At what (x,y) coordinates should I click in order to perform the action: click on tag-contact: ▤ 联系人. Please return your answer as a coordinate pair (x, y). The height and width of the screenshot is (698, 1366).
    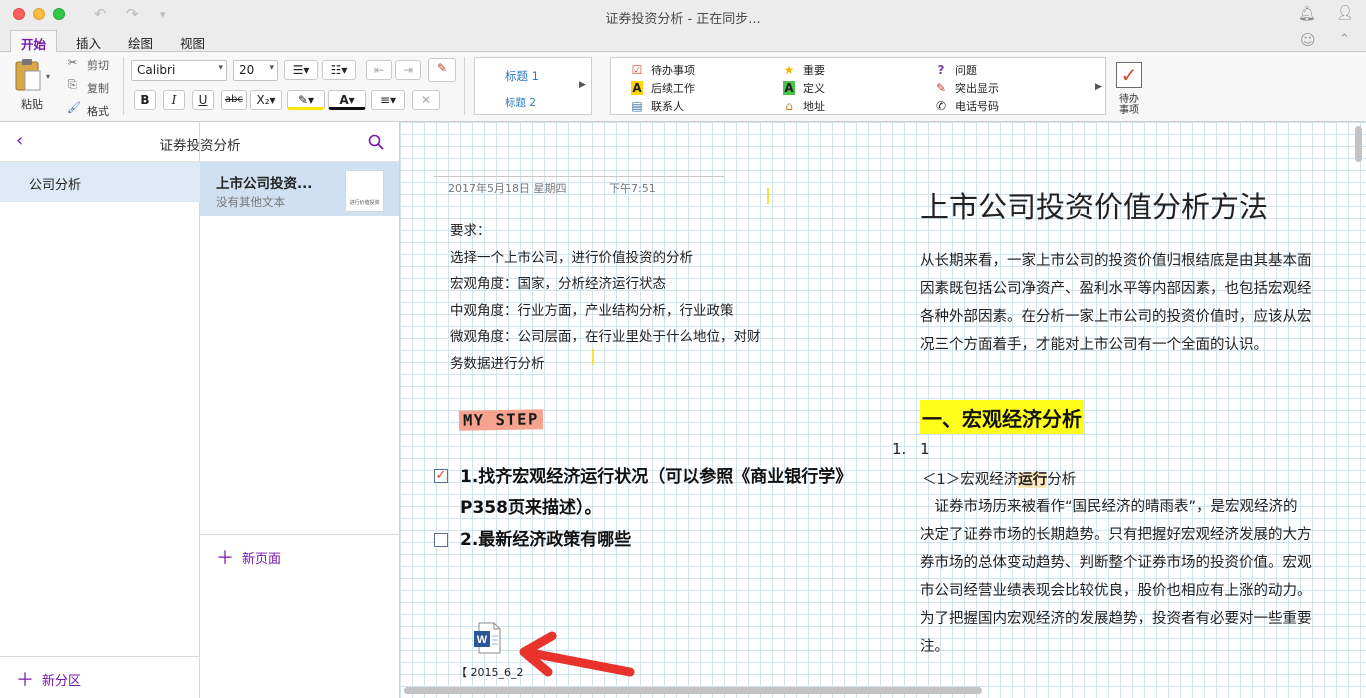
    Looking at the image, I should click on (656, 106).